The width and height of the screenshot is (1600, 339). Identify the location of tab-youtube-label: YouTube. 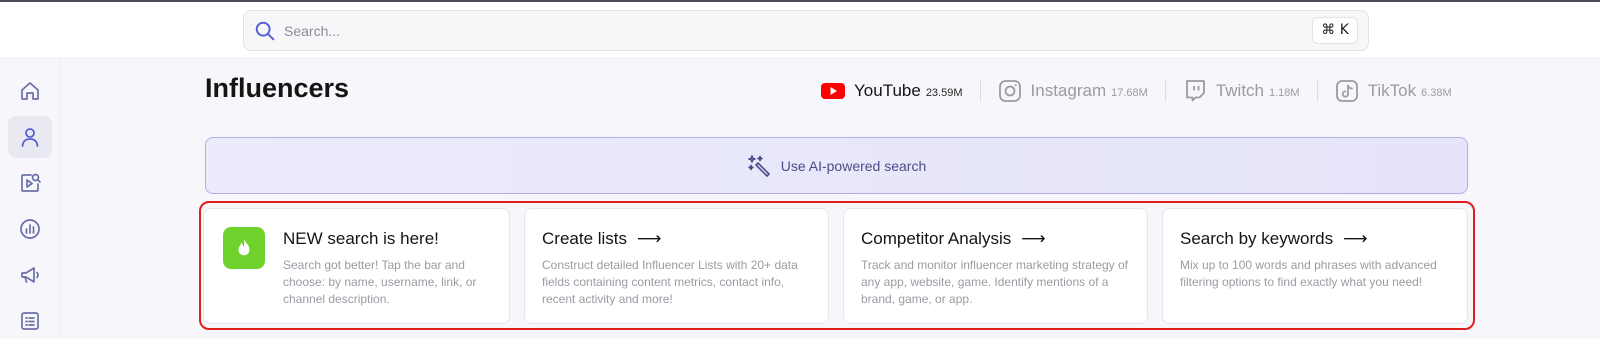
(887, 90).